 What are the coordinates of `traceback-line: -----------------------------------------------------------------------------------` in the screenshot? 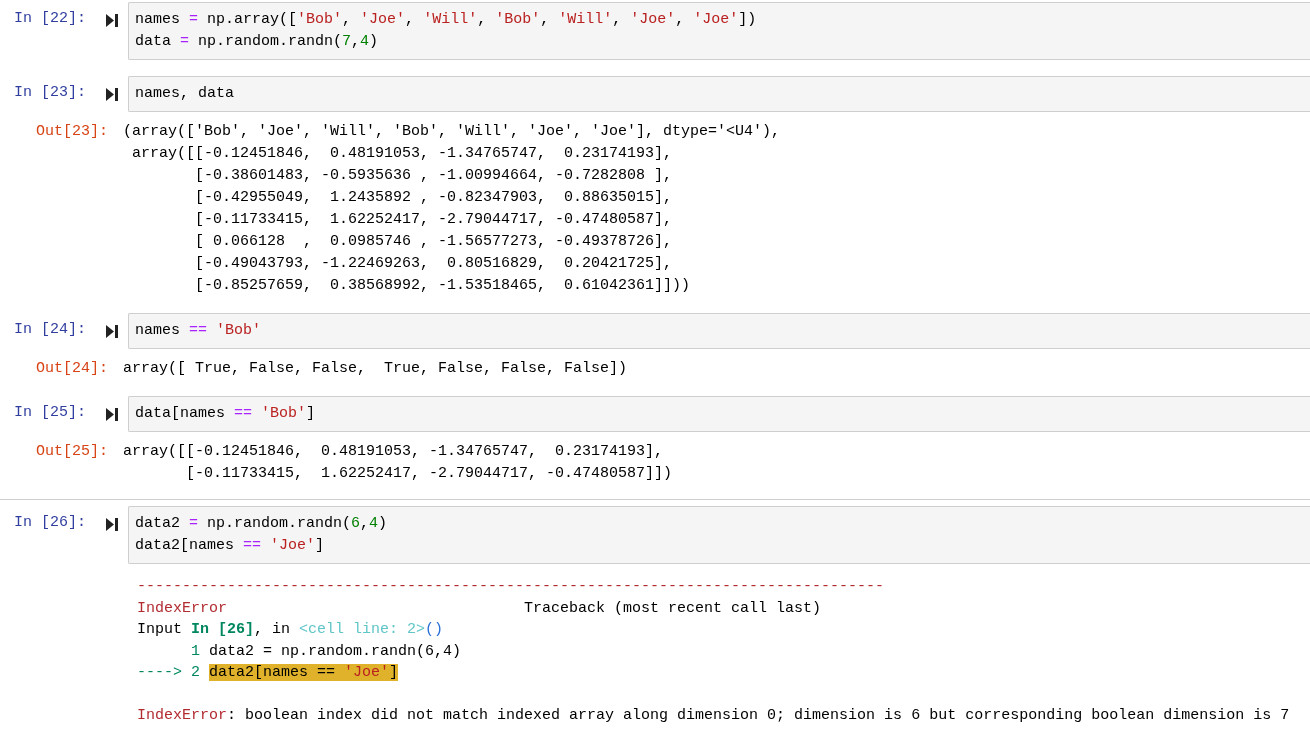 It's located at (511, 587).